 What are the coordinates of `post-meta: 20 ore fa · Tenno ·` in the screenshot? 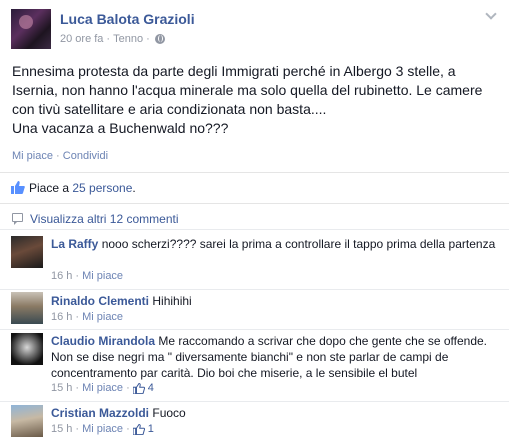 It's located at (112, 39).